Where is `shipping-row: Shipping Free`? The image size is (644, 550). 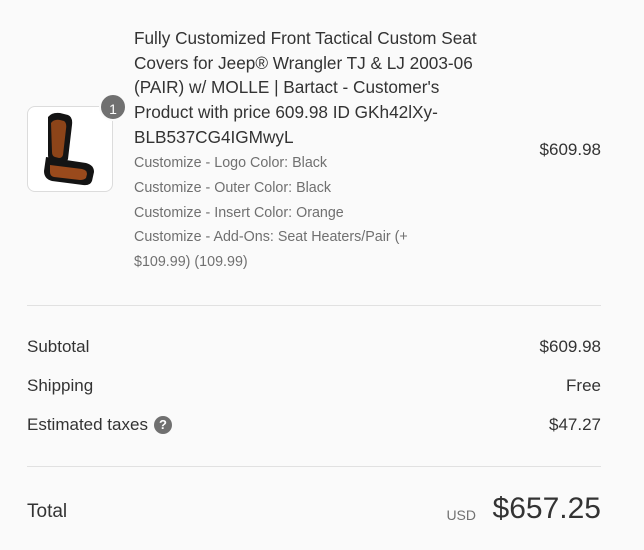 shipping-row: Shipping Free is located at coordinates (314, 388).